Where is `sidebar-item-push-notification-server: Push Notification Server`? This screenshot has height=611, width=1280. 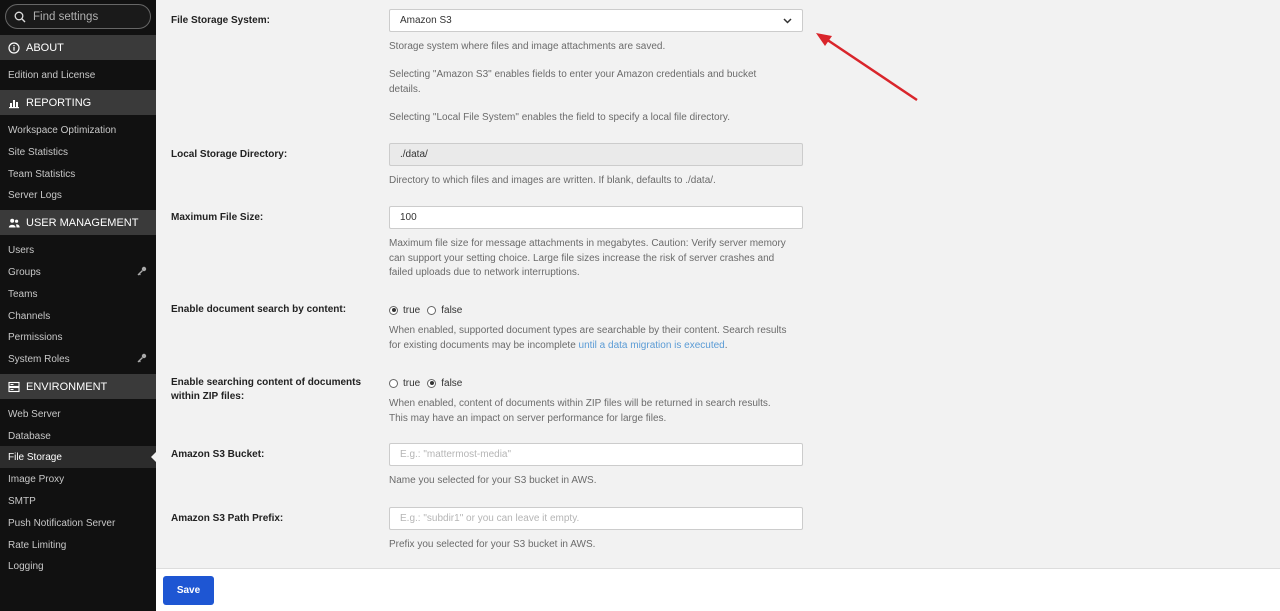 sidebar-item-push-notification-server: Push Notification Server is located at coordinates (78, 523).